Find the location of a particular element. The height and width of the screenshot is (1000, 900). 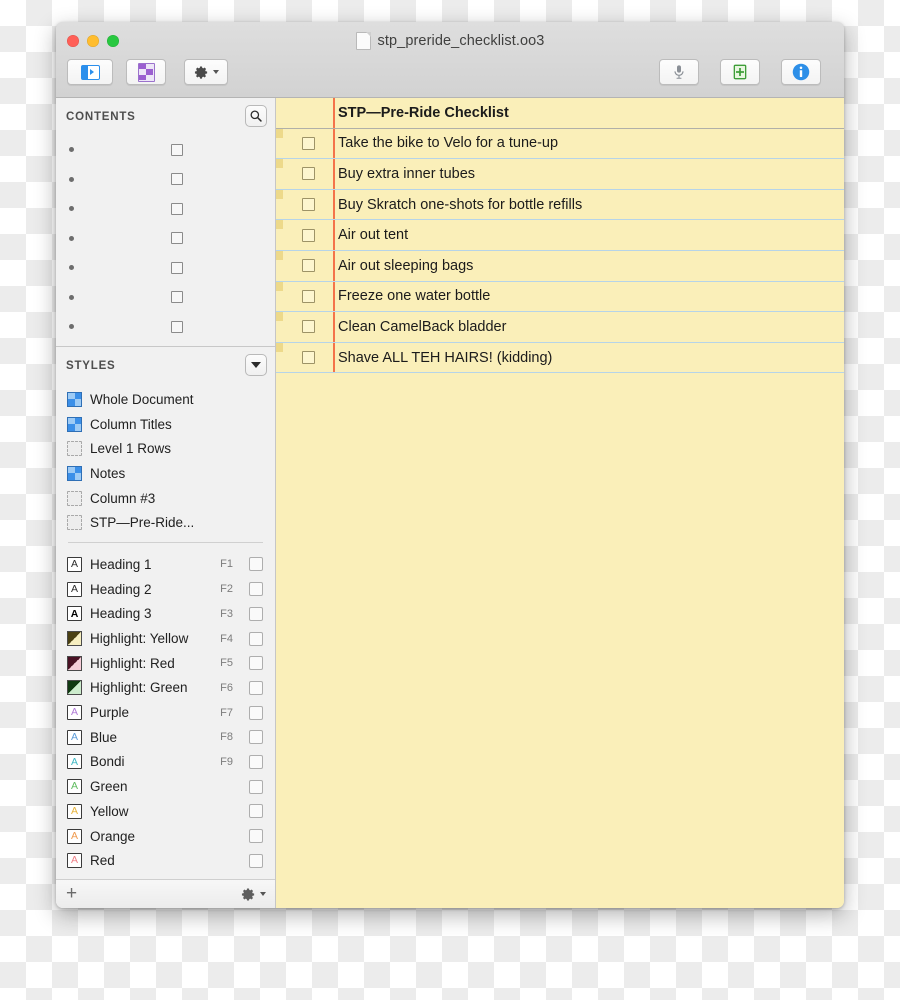

search-button is located at coordinates (256, 116).